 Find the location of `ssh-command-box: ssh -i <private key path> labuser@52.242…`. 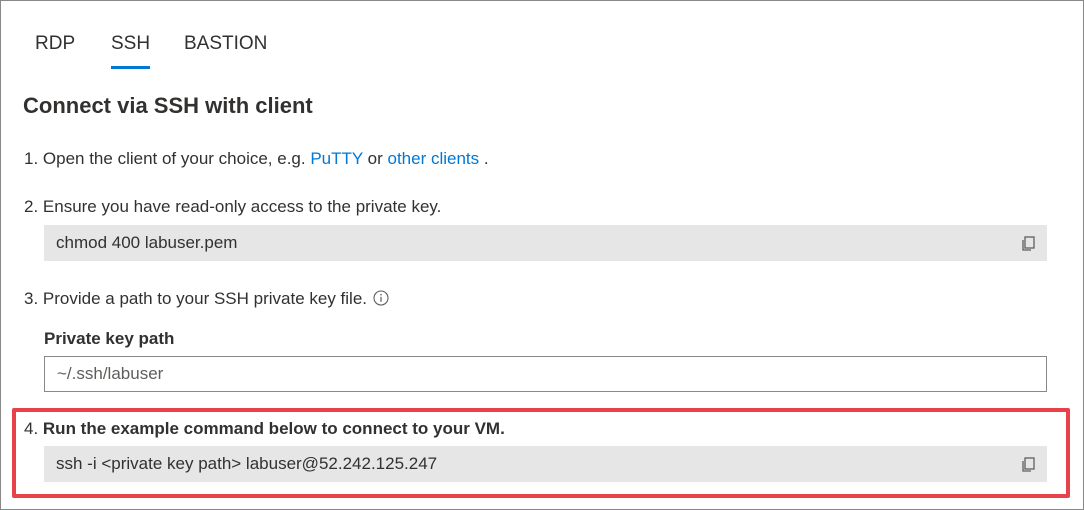

ssh-command-box: ssh -i <private key path> labuser@52.242… is located at coordinates (545, 464).